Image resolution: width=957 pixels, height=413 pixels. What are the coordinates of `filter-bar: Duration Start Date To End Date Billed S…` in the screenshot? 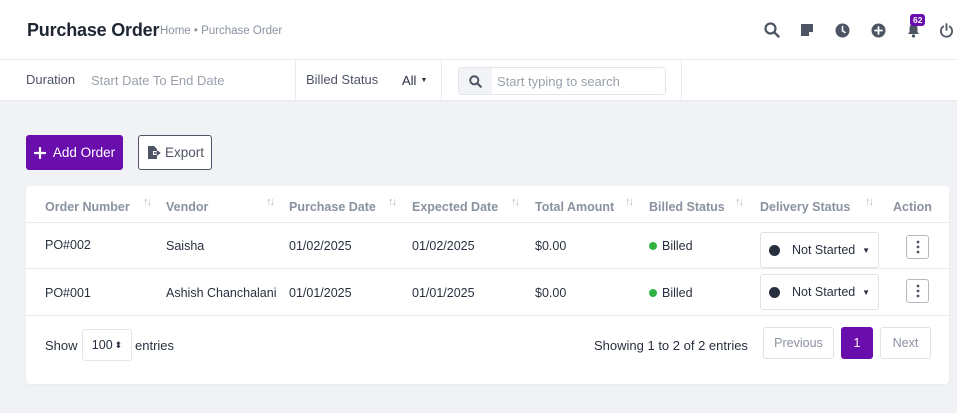 It's located at (478, 80).